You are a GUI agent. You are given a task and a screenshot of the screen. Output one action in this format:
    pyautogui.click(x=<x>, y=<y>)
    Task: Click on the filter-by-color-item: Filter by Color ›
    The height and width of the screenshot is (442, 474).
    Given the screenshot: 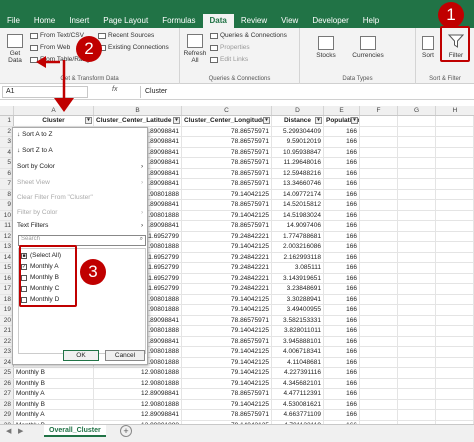 What is the action you would take?
    pyautogui.click(x=80, y=212)
    